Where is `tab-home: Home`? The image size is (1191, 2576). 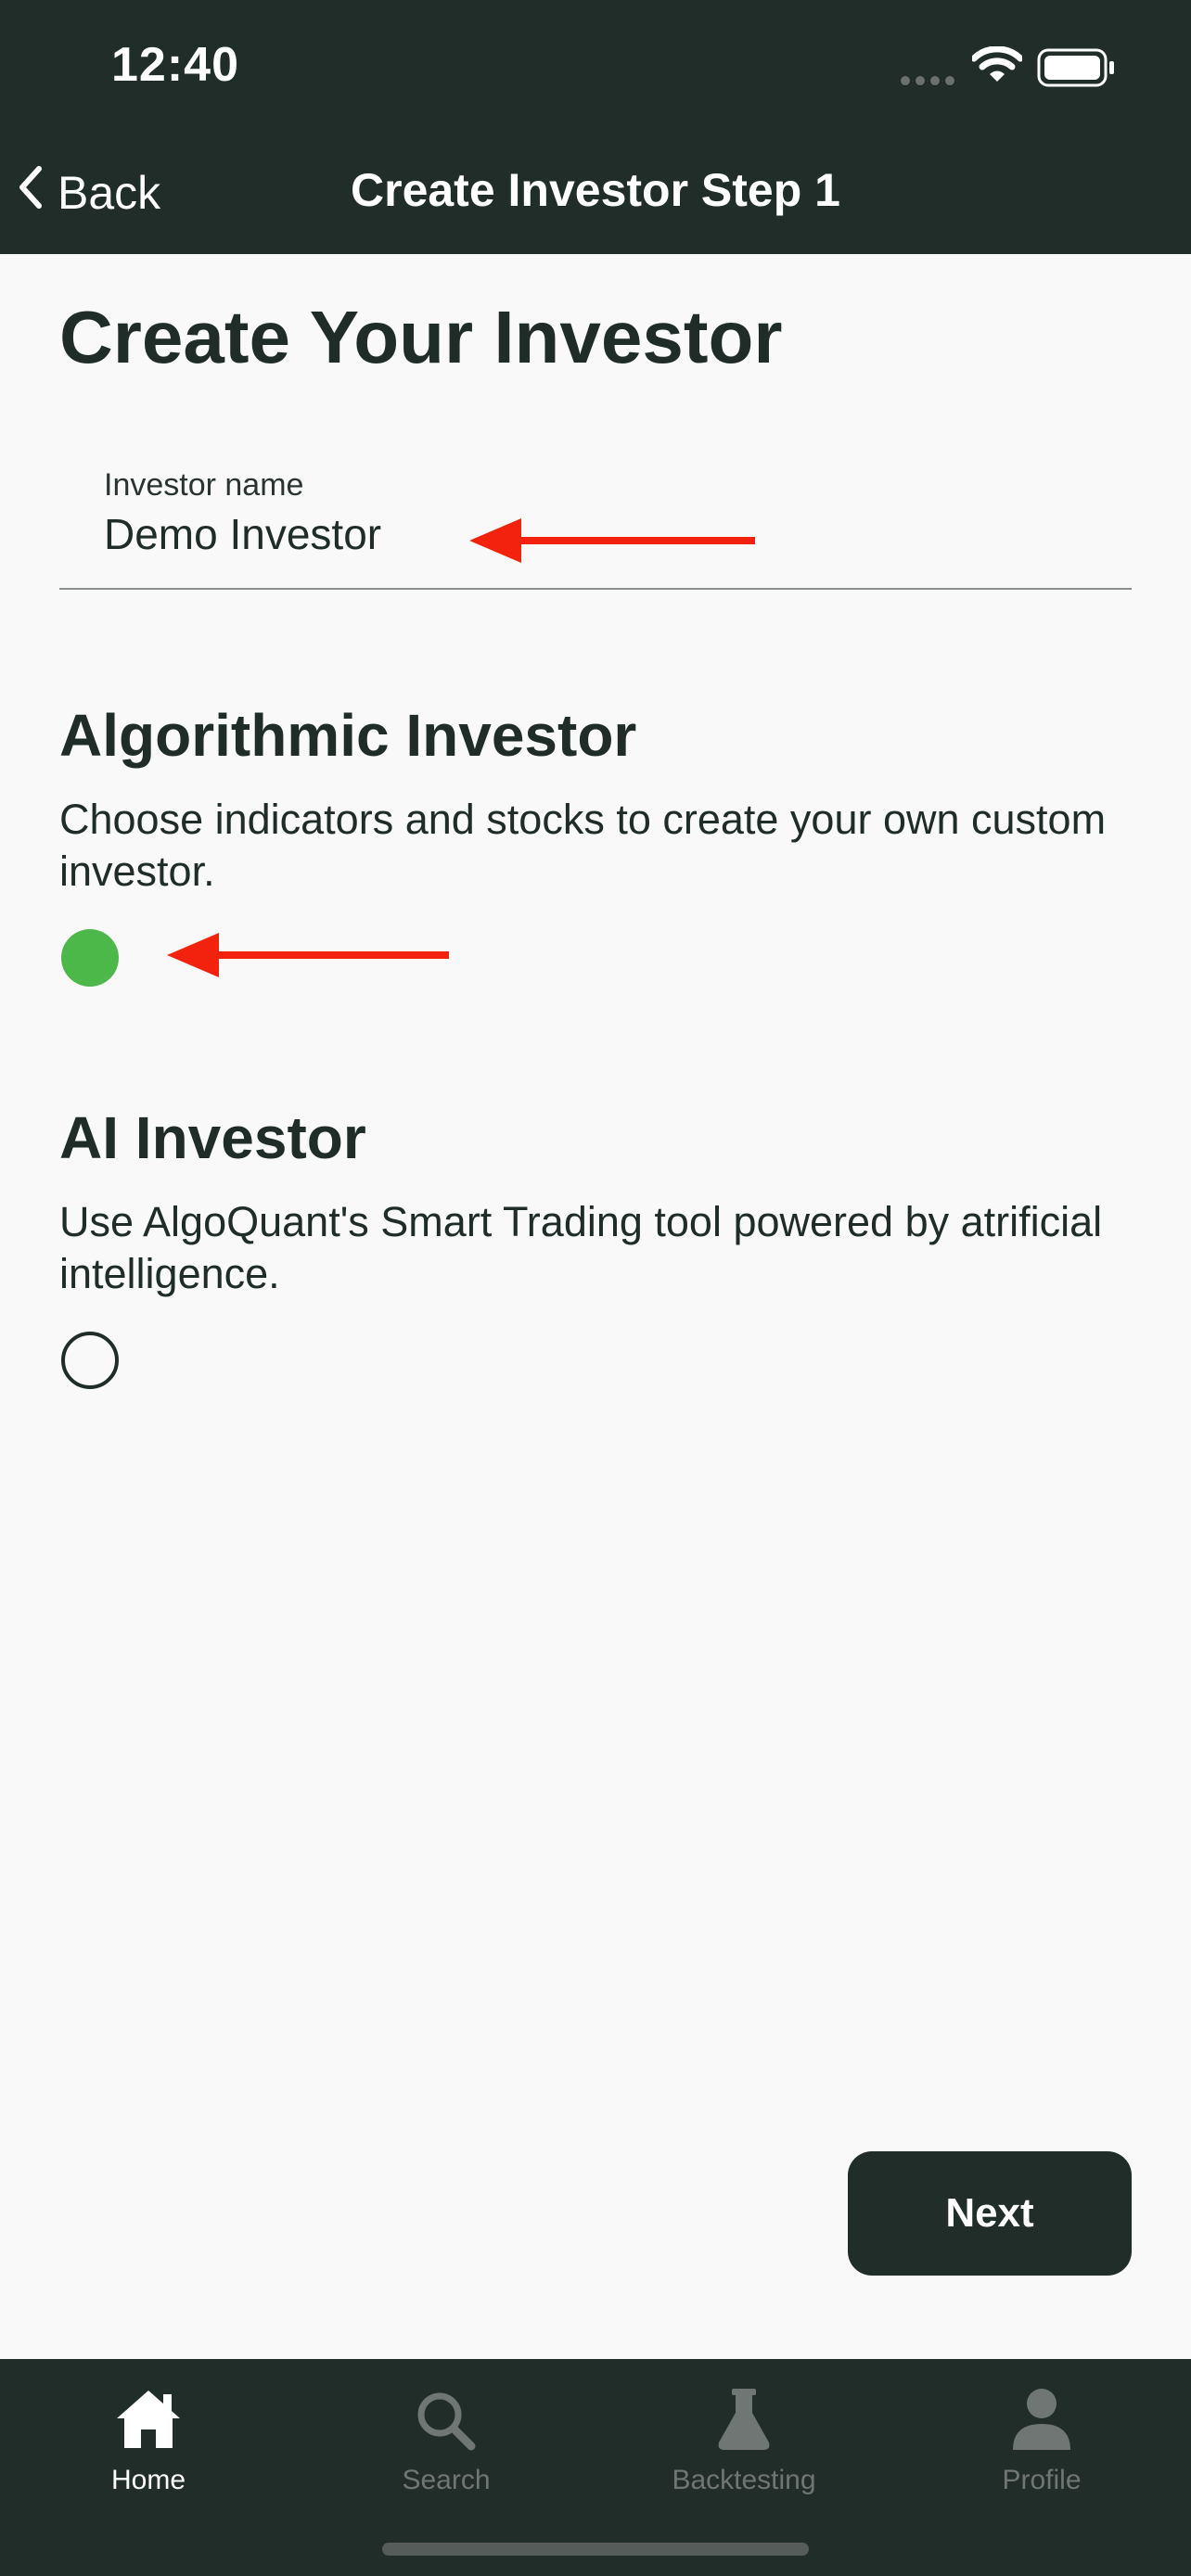 tab-home: Home is located at coordinates (148, 2446).